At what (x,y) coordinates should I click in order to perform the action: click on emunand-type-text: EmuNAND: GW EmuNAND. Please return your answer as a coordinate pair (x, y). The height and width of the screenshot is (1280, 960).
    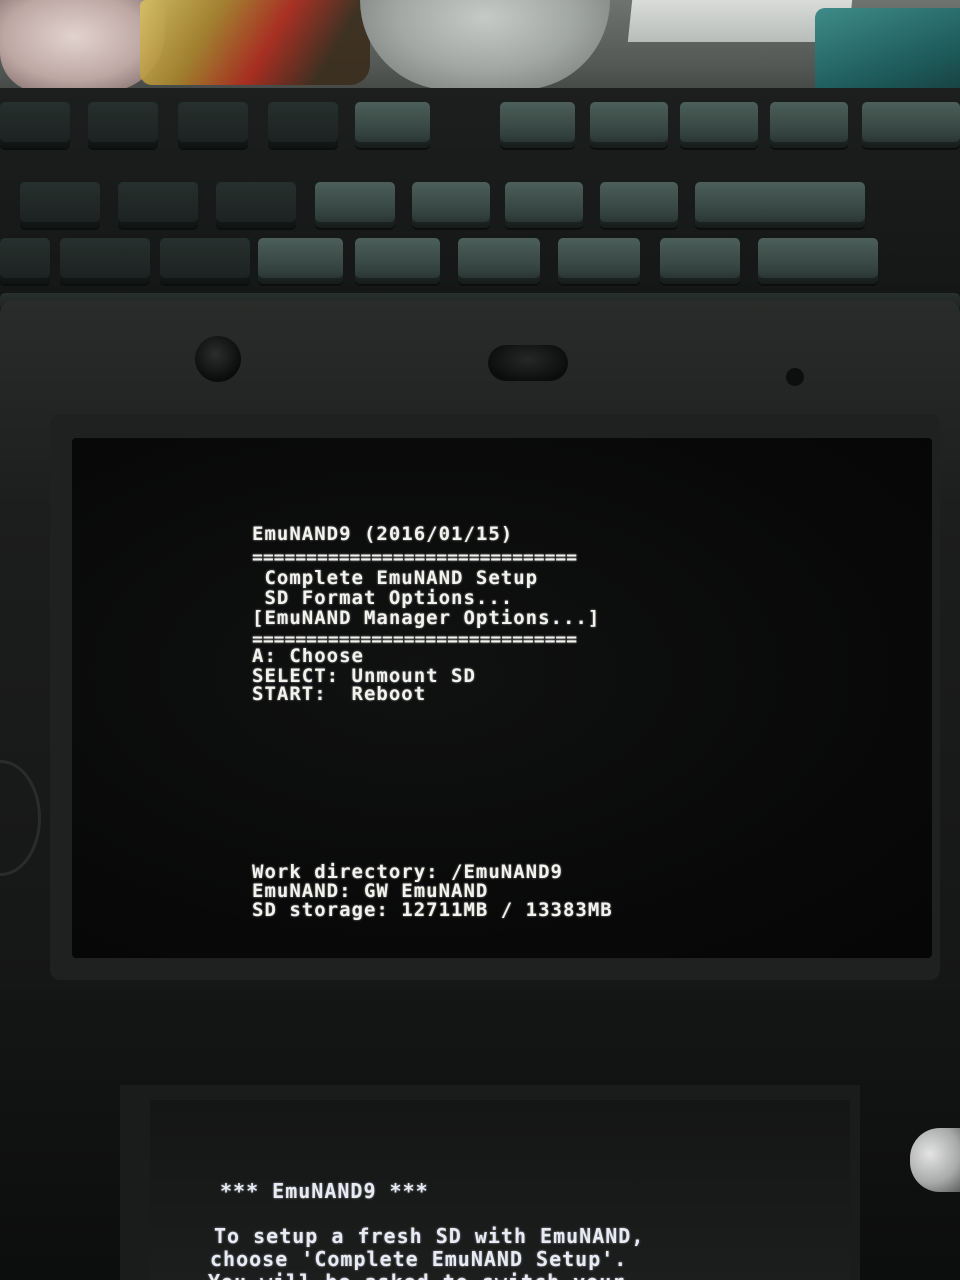
    Looking at the image, I should click on (370, 891).